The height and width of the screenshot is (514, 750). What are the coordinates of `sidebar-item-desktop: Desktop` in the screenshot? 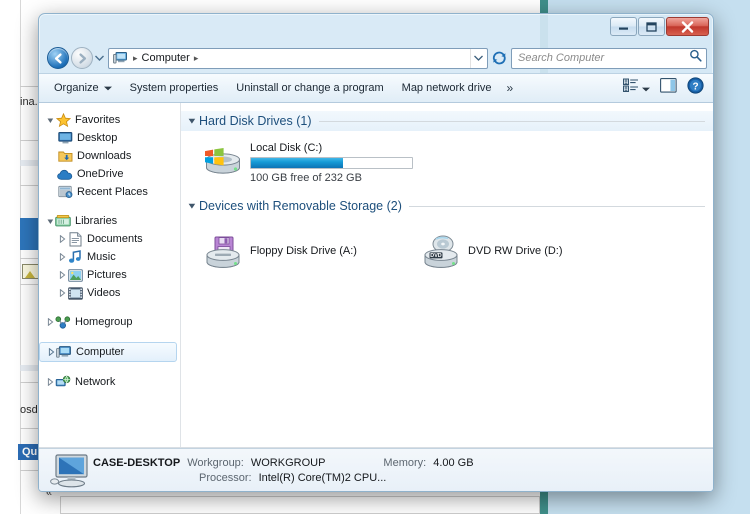 It's located at (109, 138).